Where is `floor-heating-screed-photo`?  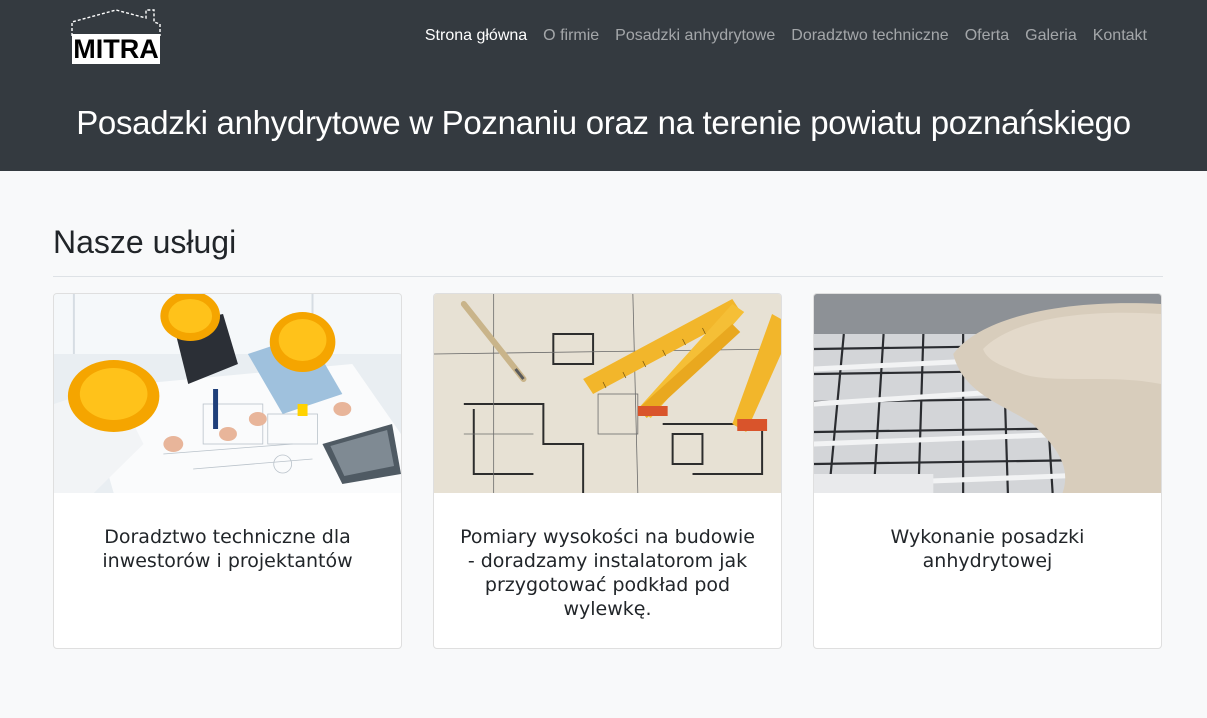 floor-heating-screed-photo is located at coordinates (987, 393).